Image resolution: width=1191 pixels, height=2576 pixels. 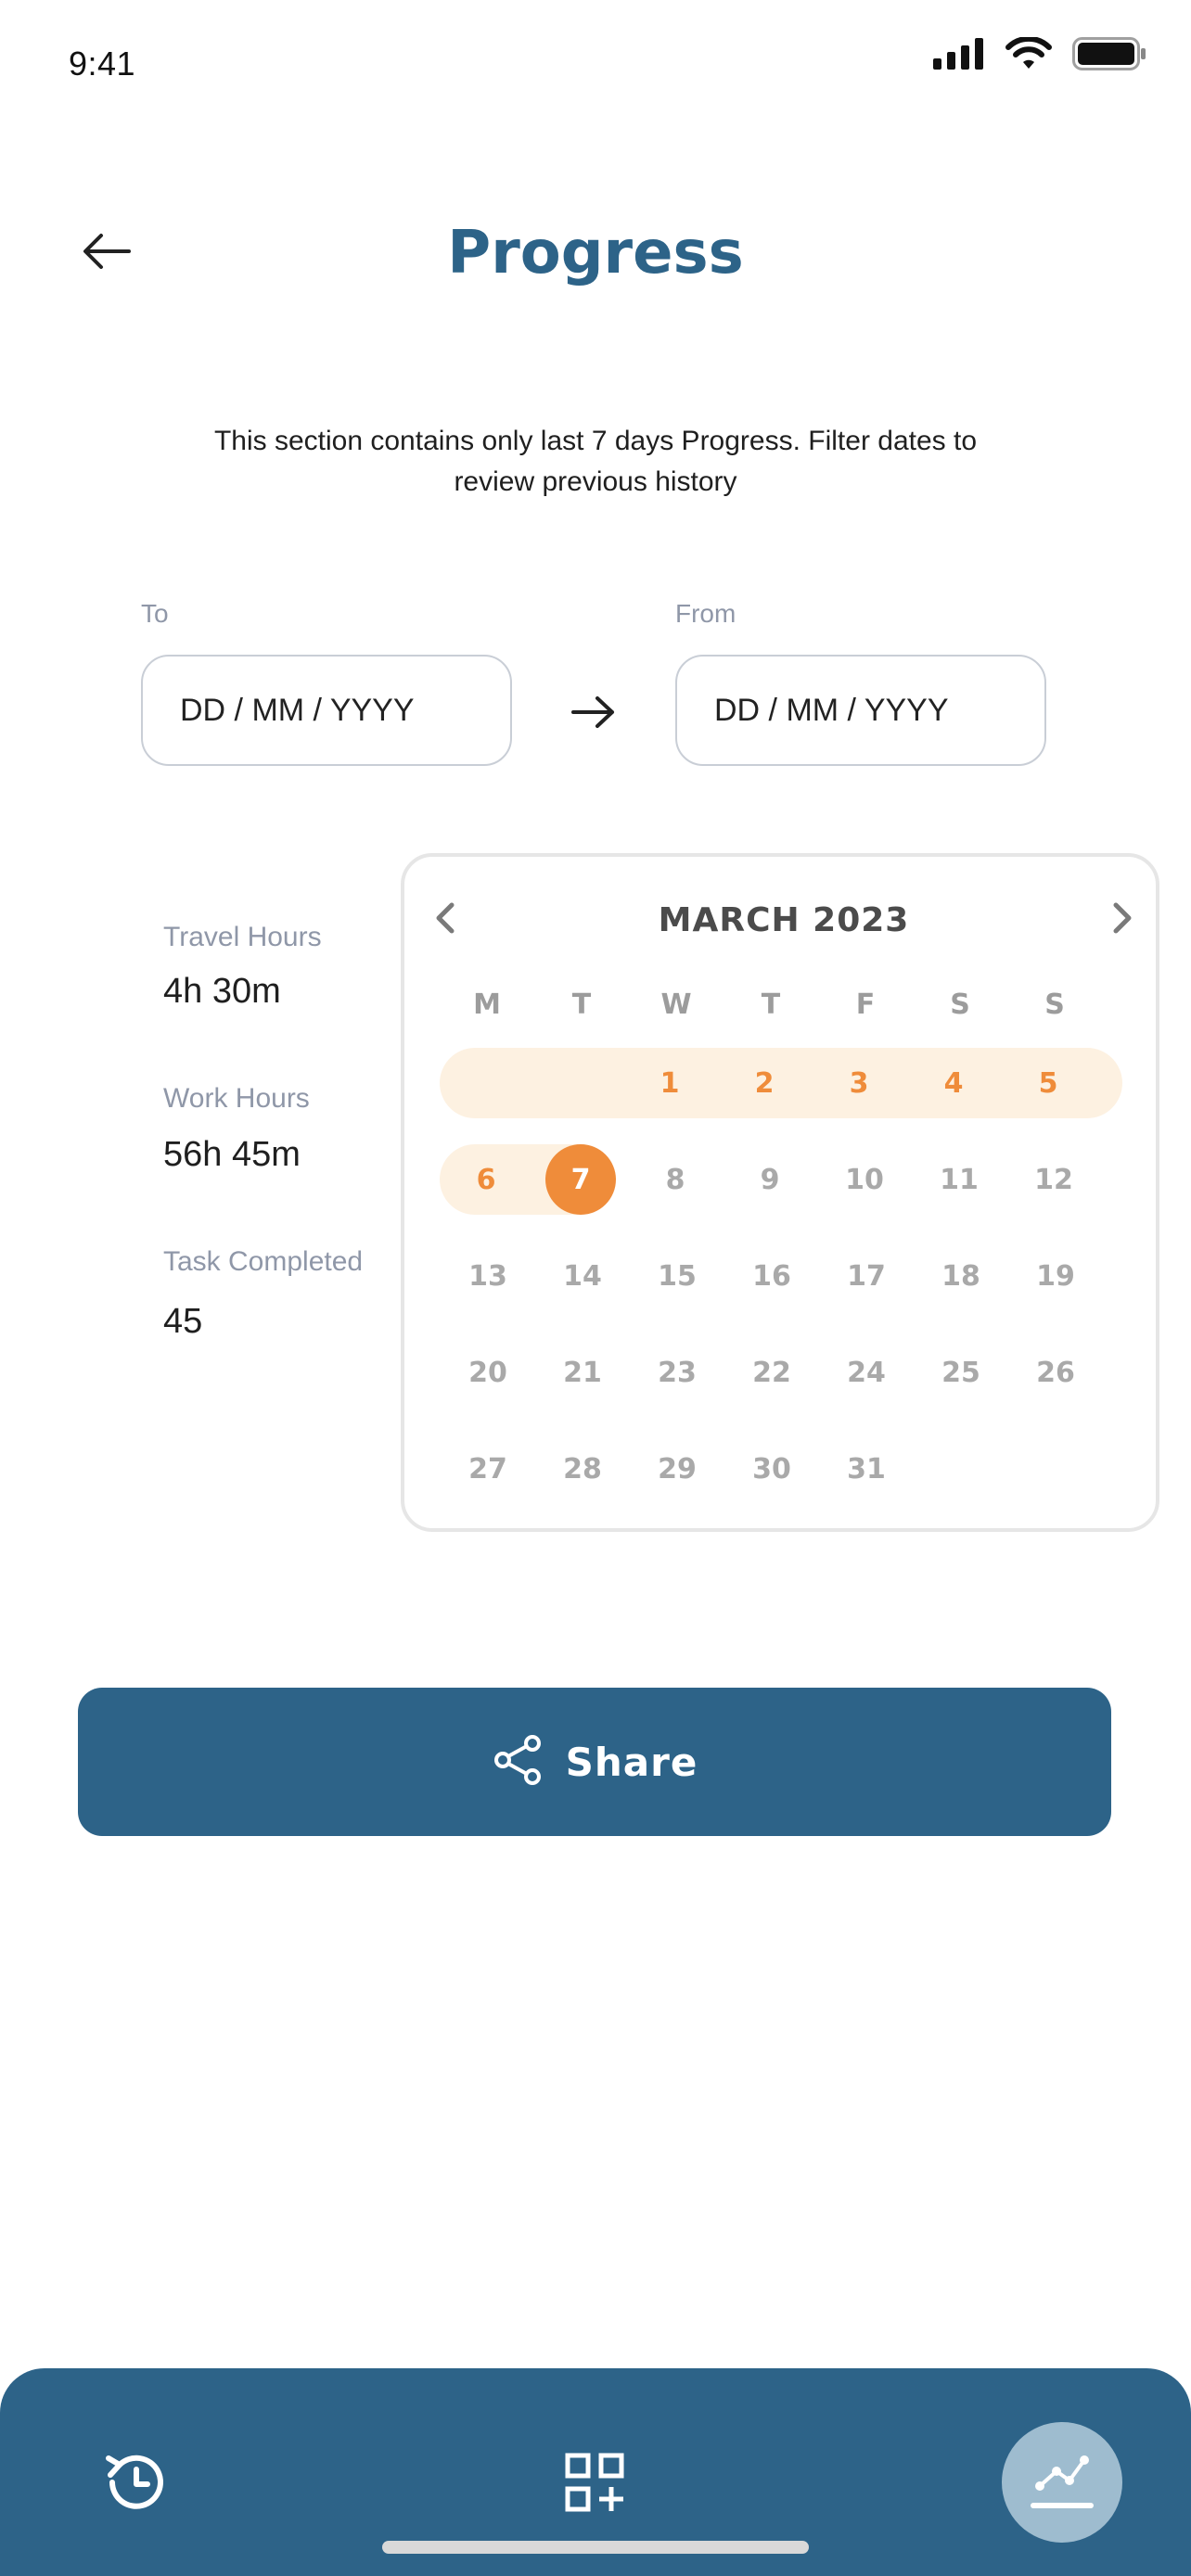 What do you see at coordinates (582, 1469) in the screenshot?
I see `calendar-day: 28` at bounding box center [582, 1469].